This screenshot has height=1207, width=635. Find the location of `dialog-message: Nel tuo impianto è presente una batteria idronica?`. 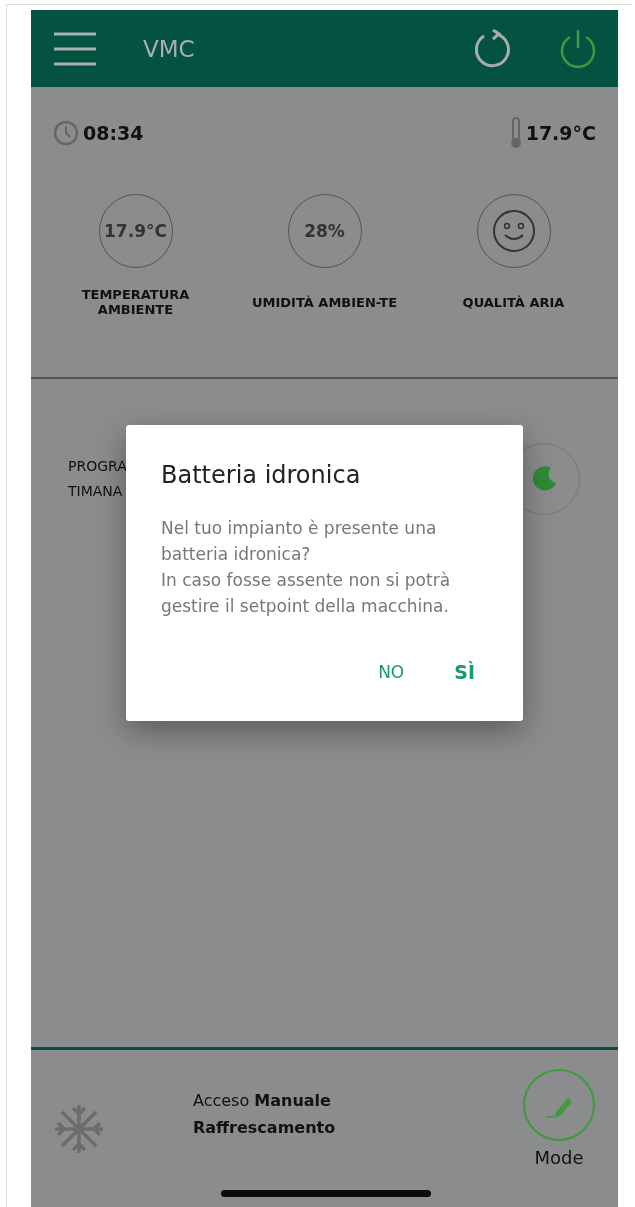

dialog-message: Nel tuo impianto è presente una batteria idronica? is located at coordinates (299, 541).